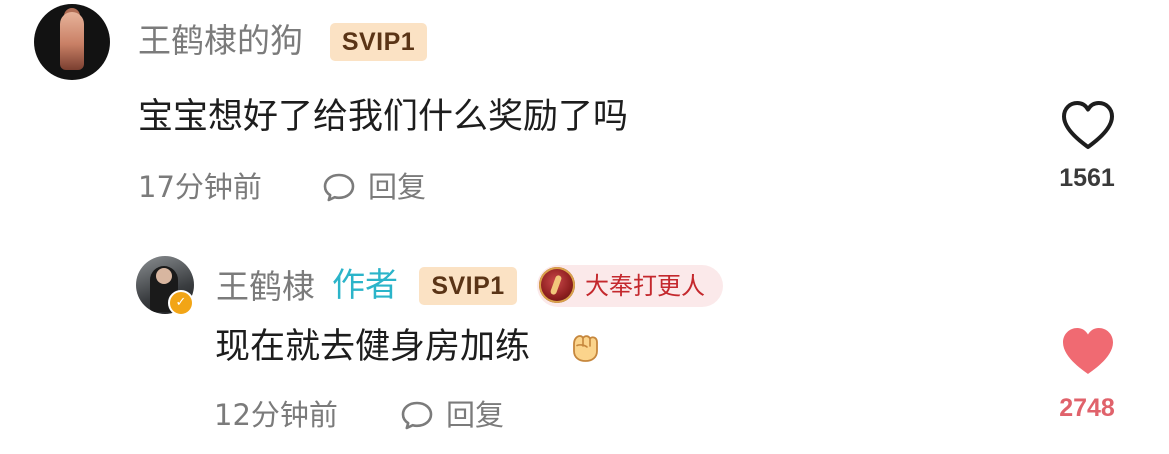 The width and height of the screenshot is (1169, 454). What do you see at coordinates (181, 303) in the screenshot?
I see `verified-check-icon: ✓` at bounding box center [181, 303].